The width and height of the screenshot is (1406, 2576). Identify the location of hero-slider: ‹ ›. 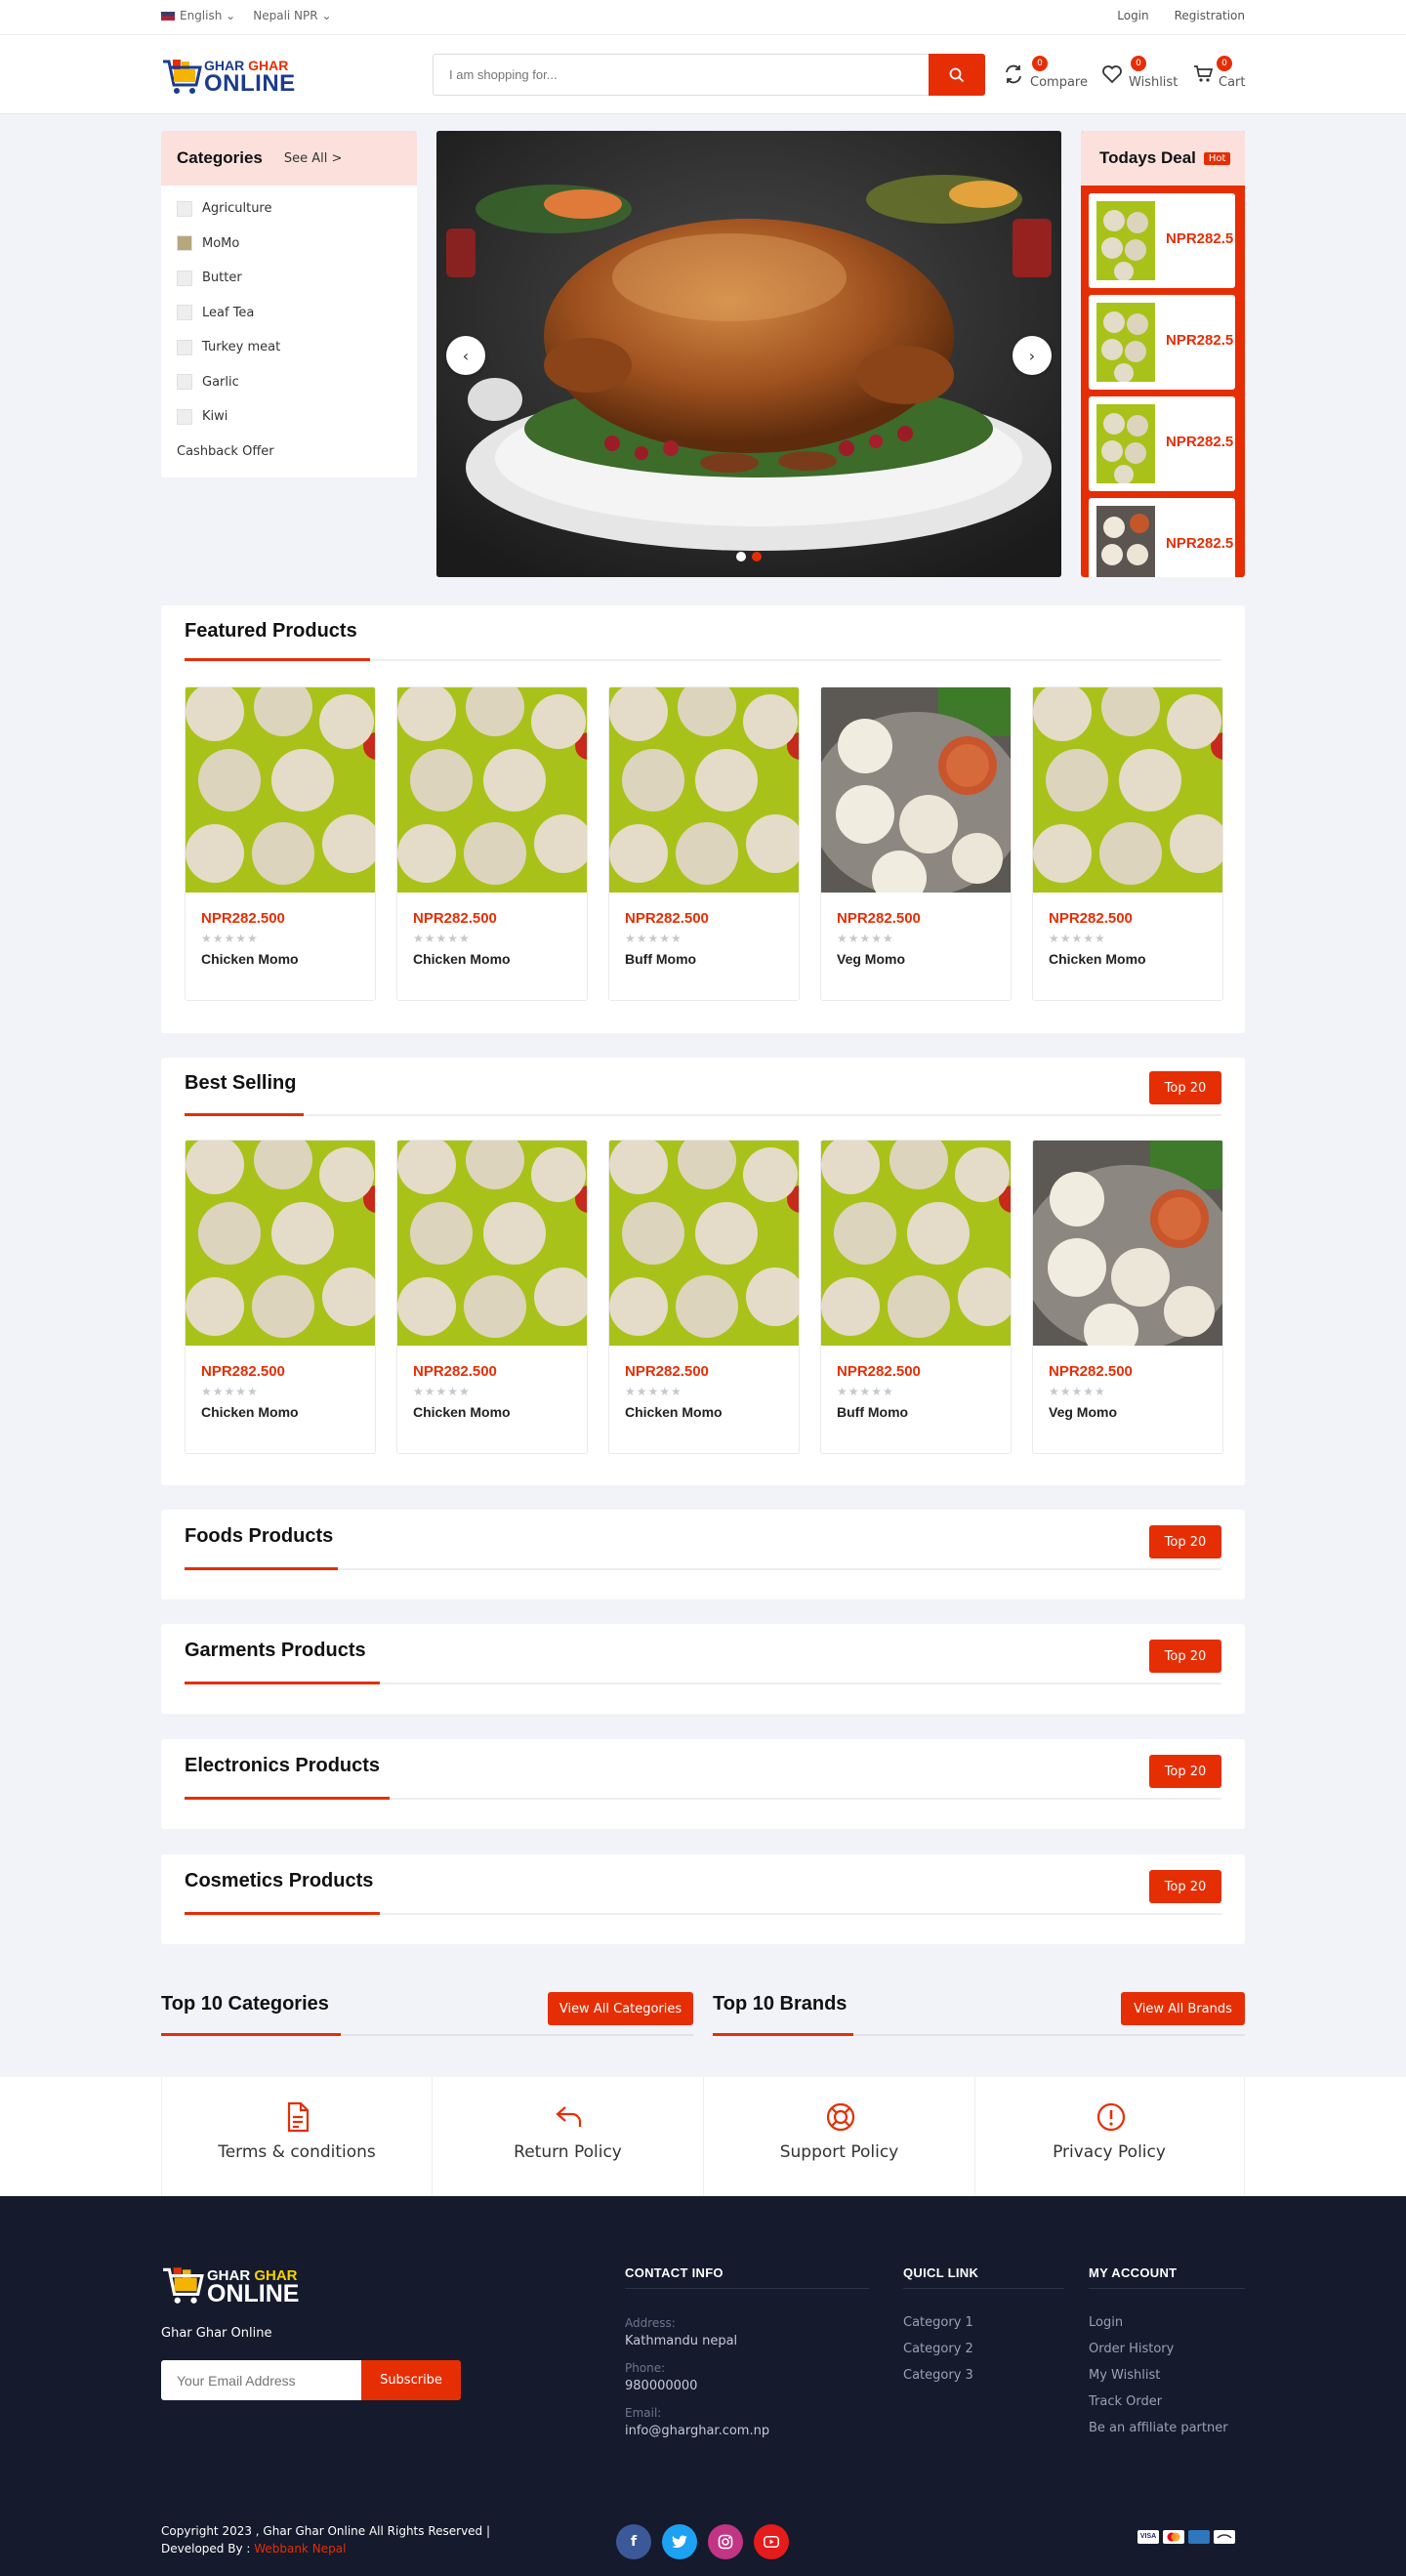
(748, 354).